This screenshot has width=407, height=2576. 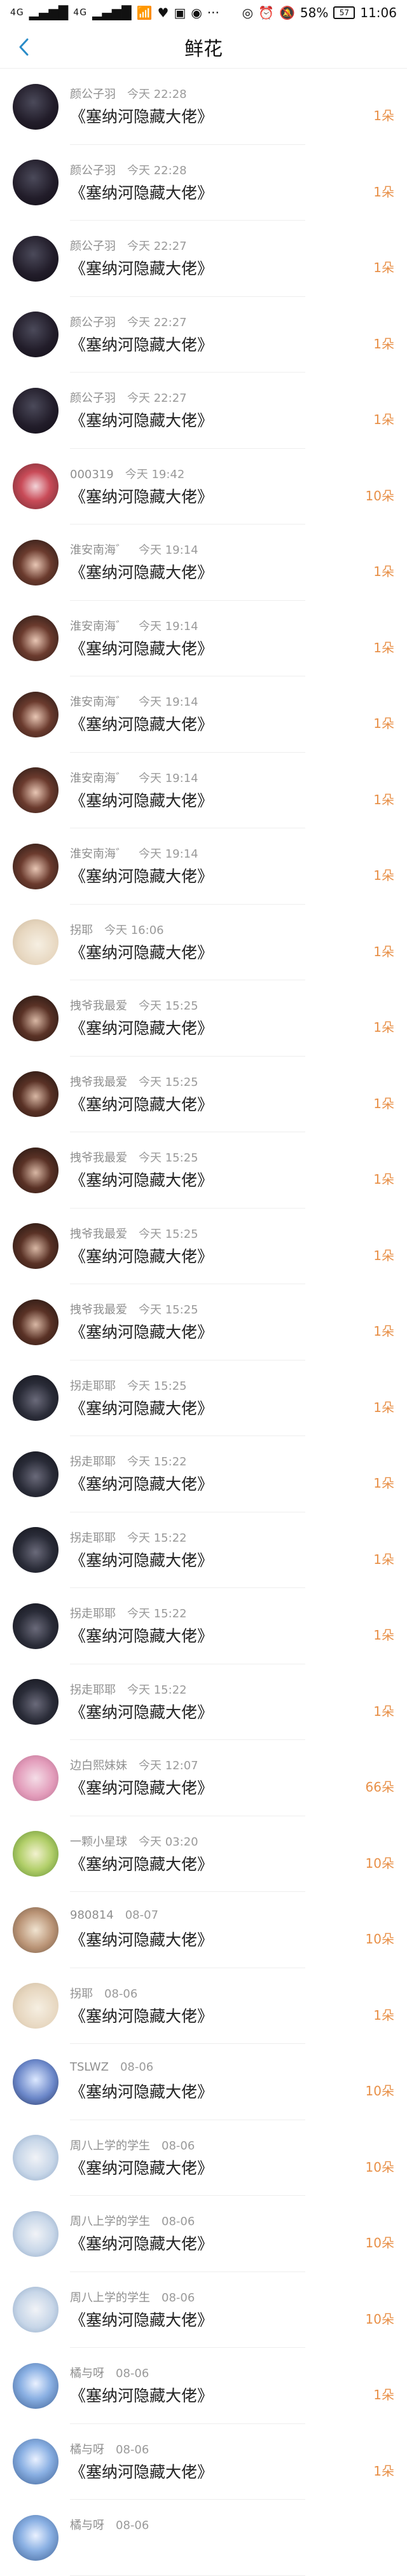 I want to click on heart-icon: ♥, so click(x=163, y=12).